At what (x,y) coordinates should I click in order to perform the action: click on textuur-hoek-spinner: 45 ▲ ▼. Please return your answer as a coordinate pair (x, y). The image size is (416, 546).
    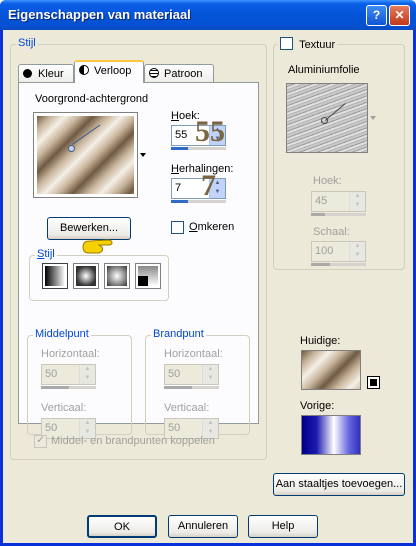
    Looking at the image, I should click on (338, 201).